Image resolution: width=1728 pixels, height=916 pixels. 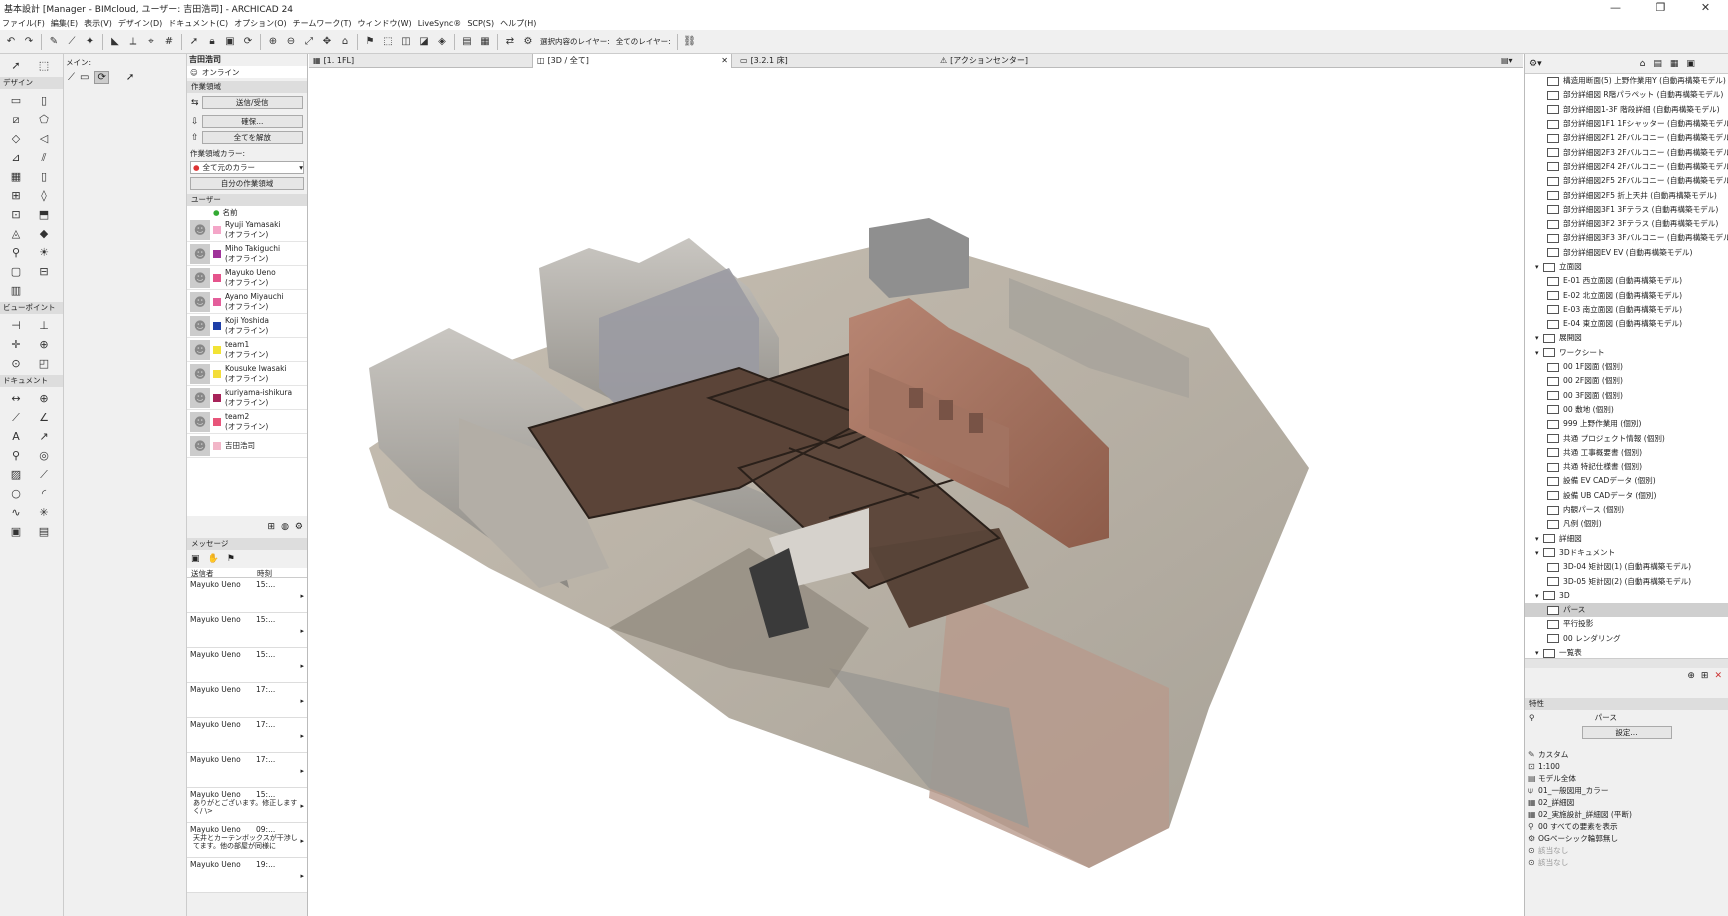 What do you see at coordinates (1705, 676) in the screenshot?
I see `new-folder-icon: ⊞` at bounding box center [1705, 676].